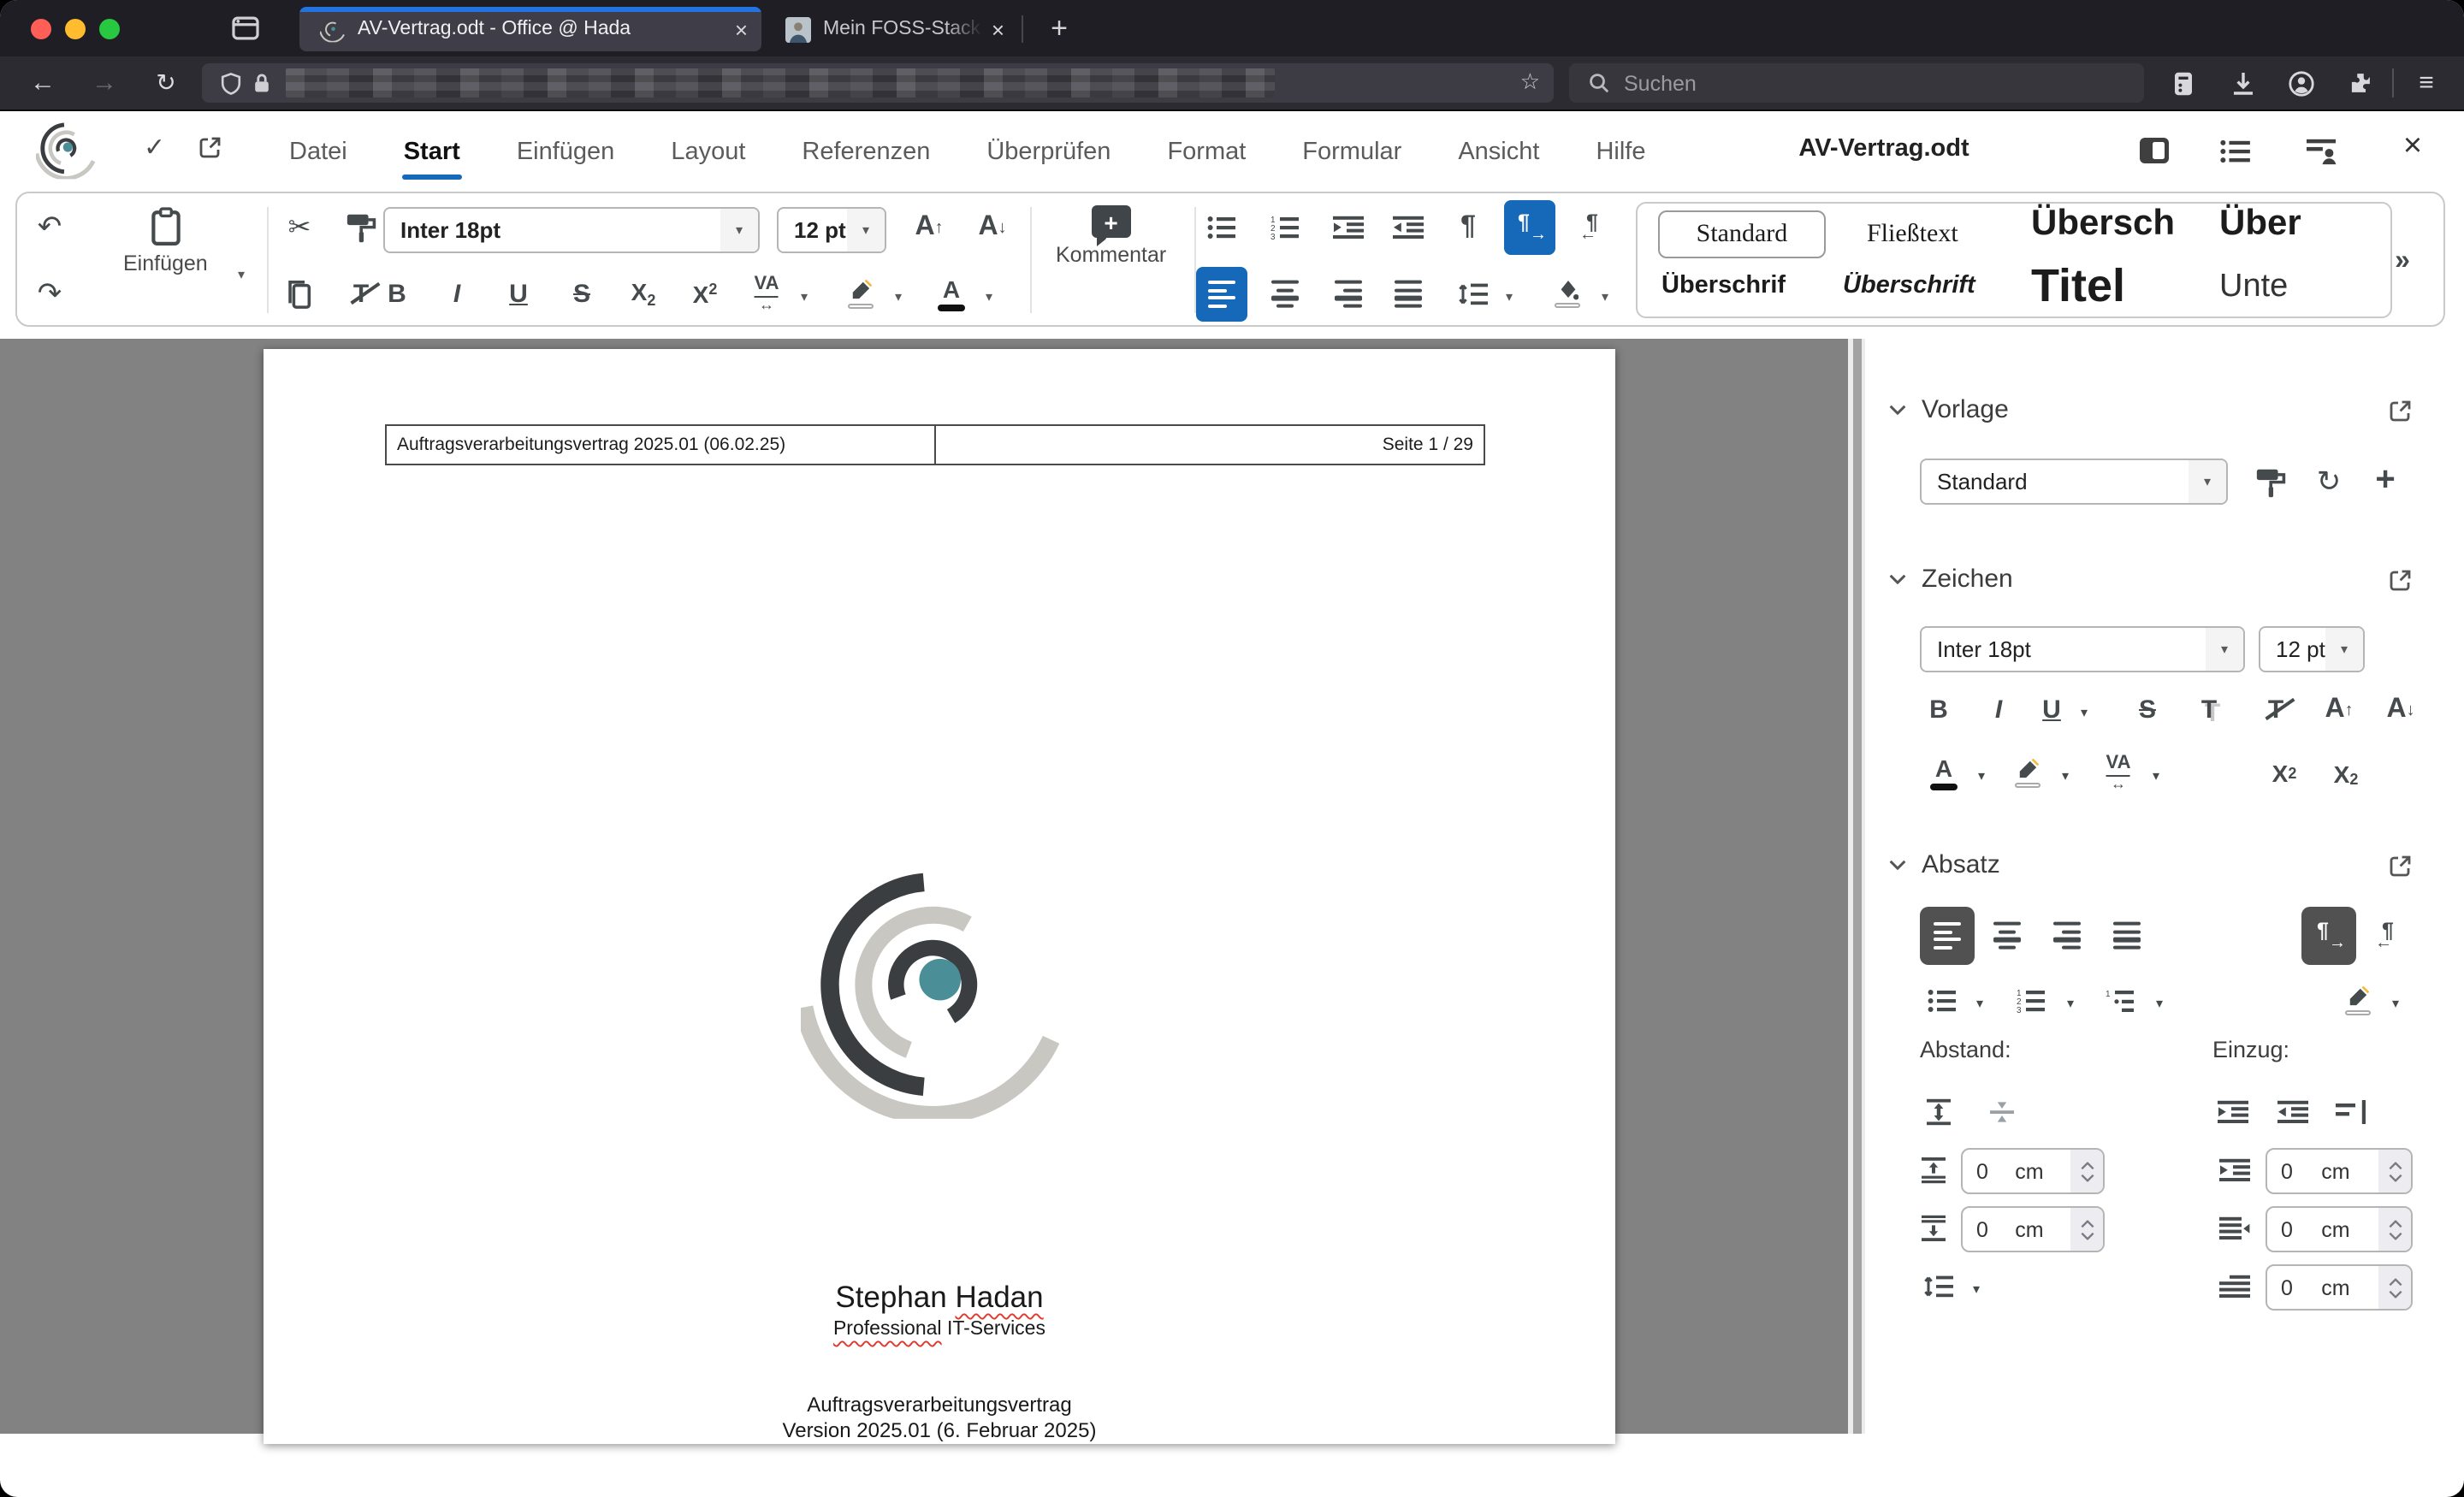 This screenshot has width=2464, height=1497. I want to click on sb-align-center-button, so click(2007, 935).